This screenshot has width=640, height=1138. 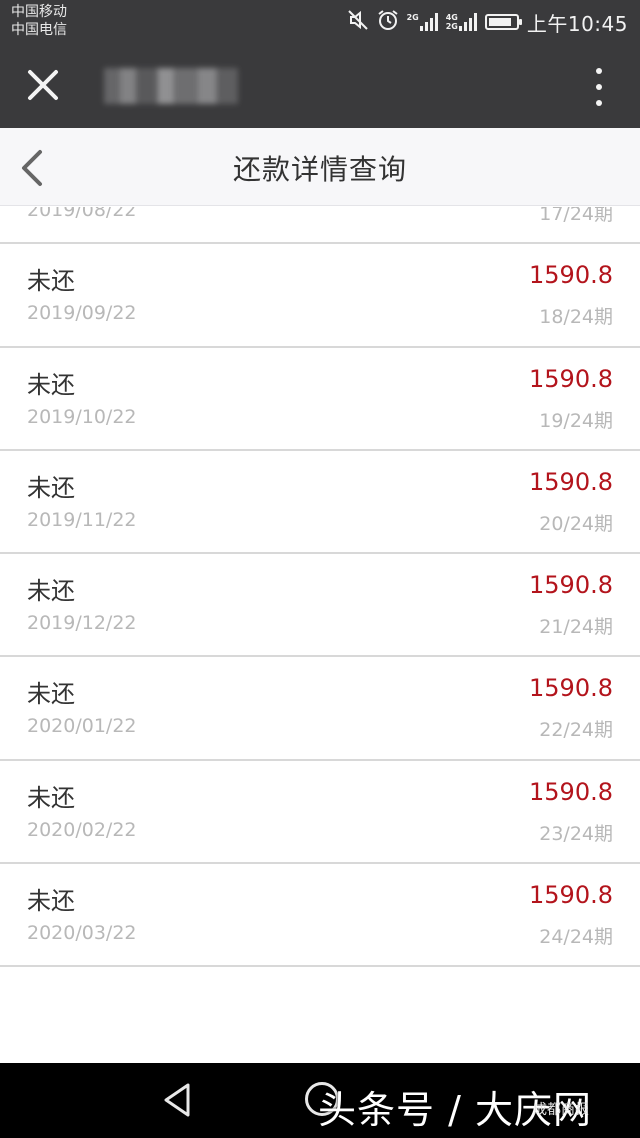 I want to click on net-type-3: 2G, so click(x=451, y=26).